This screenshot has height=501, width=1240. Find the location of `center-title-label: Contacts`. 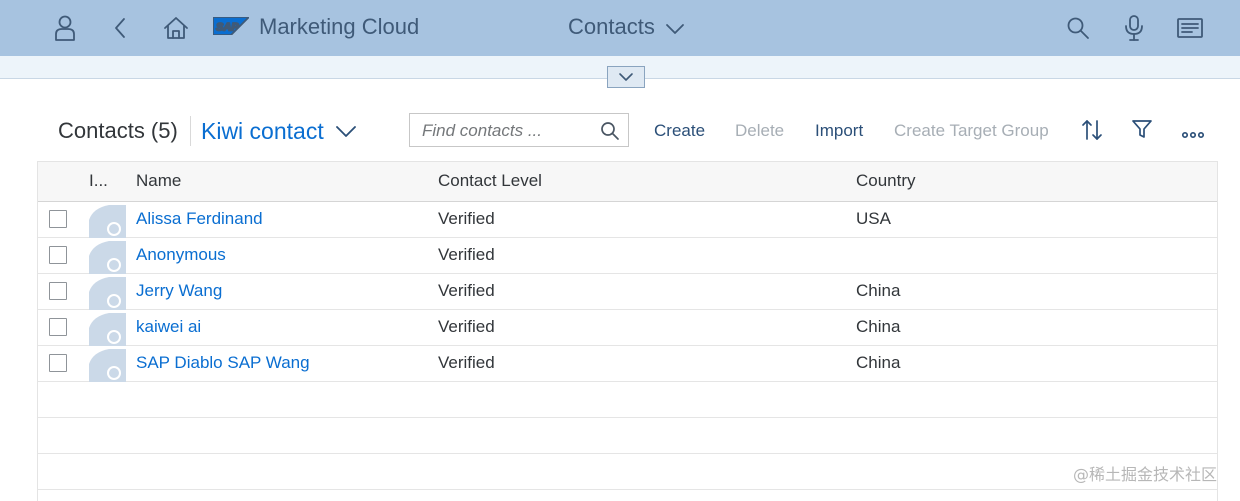

center-title-label: Contacts is located at coordinates (611, 26).